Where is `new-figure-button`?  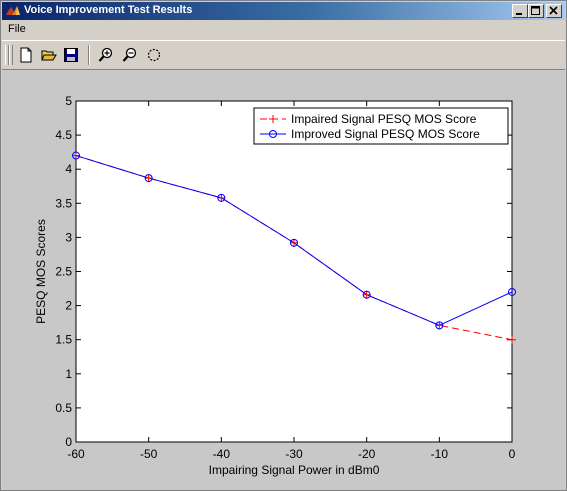
new-figure-button is located at coordinates (26, 55).